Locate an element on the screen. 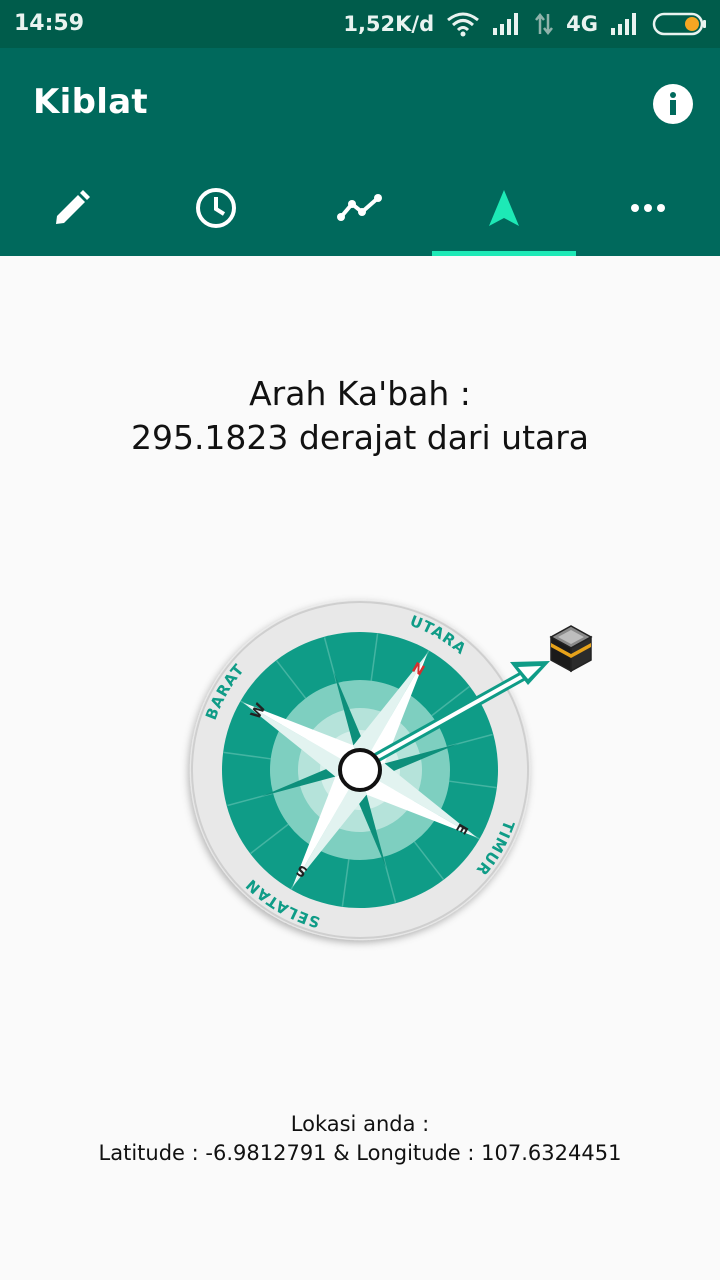 This screenshot has width=720, height=1280. tab-edit is located at coordinates (72, 208).